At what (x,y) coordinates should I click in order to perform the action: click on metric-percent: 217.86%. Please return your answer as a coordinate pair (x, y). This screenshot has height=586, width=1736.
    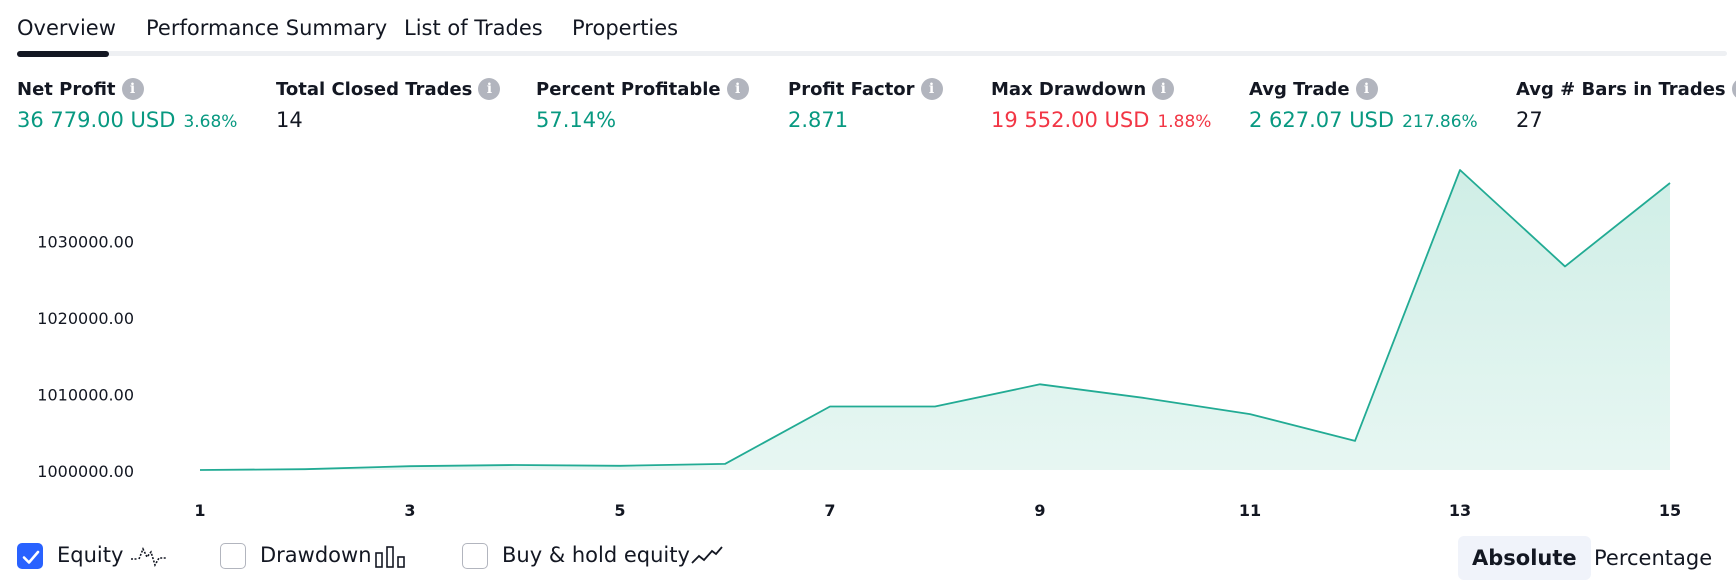
    Looking at the image, I should click on (1440, 122).